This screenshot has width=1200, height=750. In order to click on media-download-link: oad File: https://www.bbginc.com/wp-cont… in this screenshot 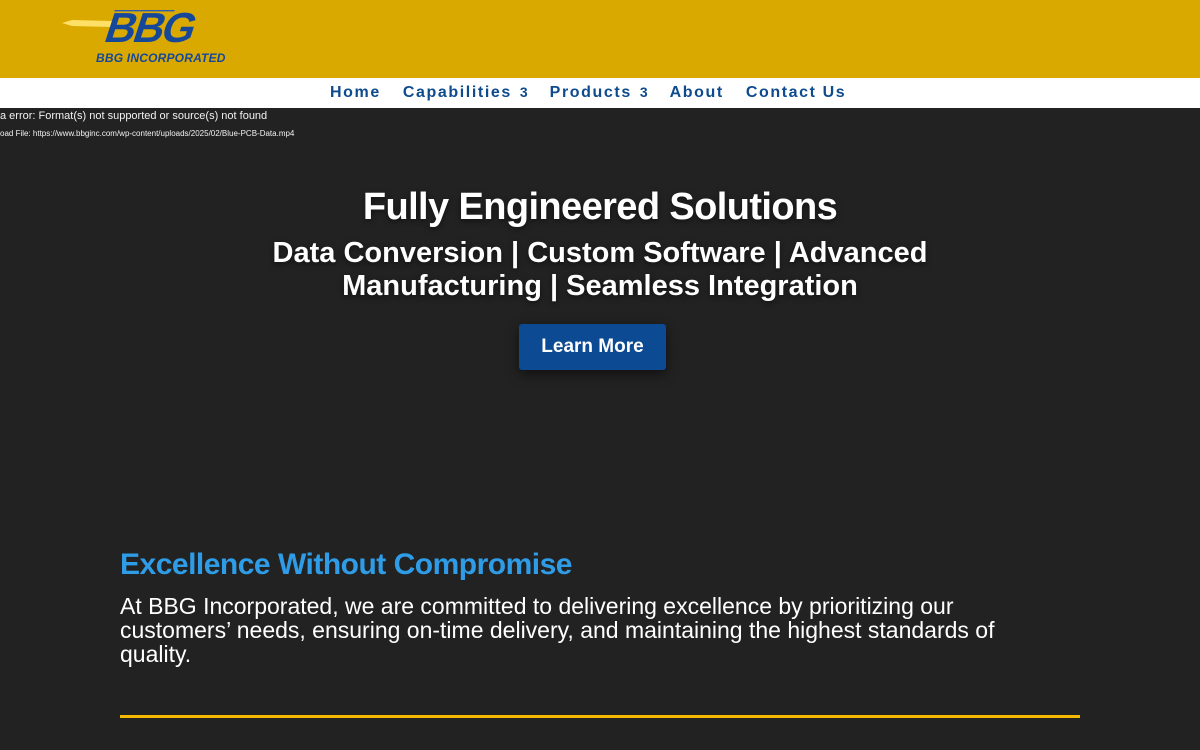, I will do `click(147, 133)`.